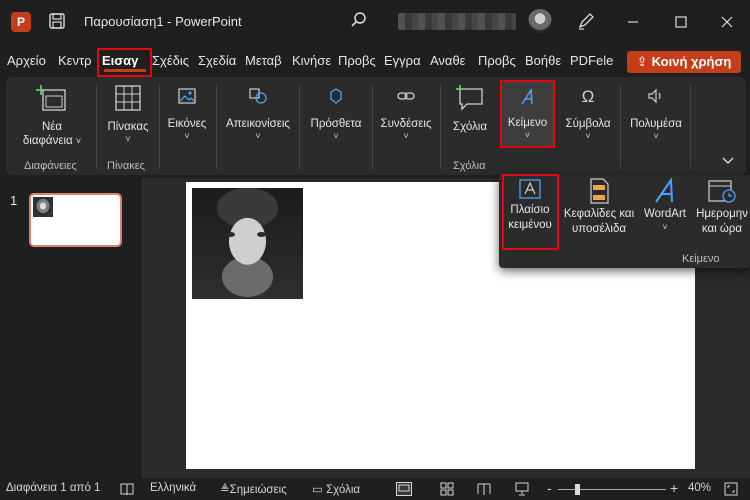  Describe the element at coordinates (656, 124) in the screenshot. I see `media-label: Πολυμέσα` at that location.